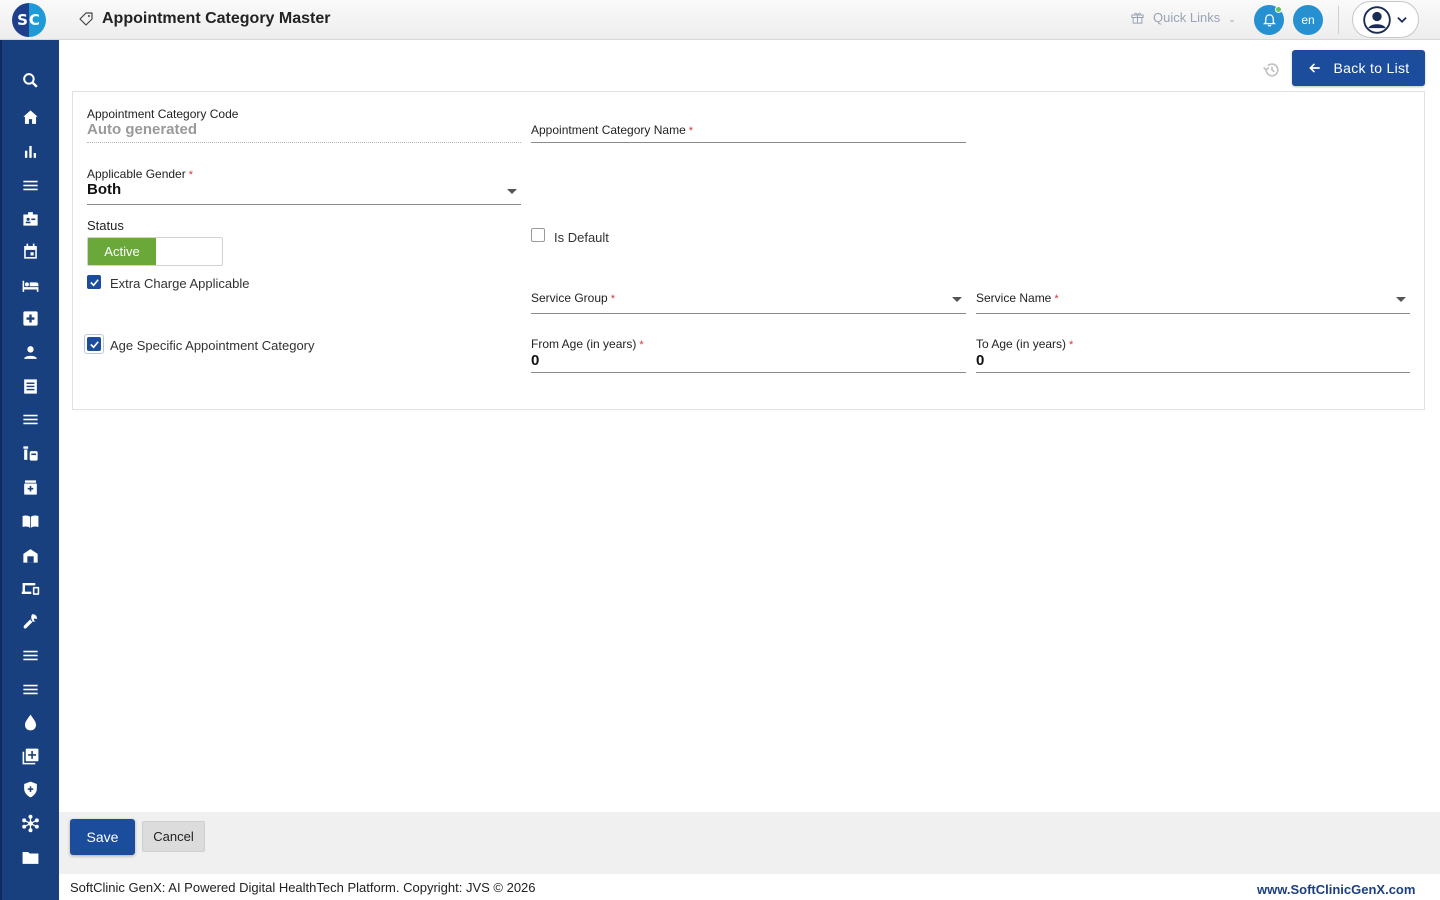  I want to click on category-name-label: Appointment Category Name *, so click(612, 130).